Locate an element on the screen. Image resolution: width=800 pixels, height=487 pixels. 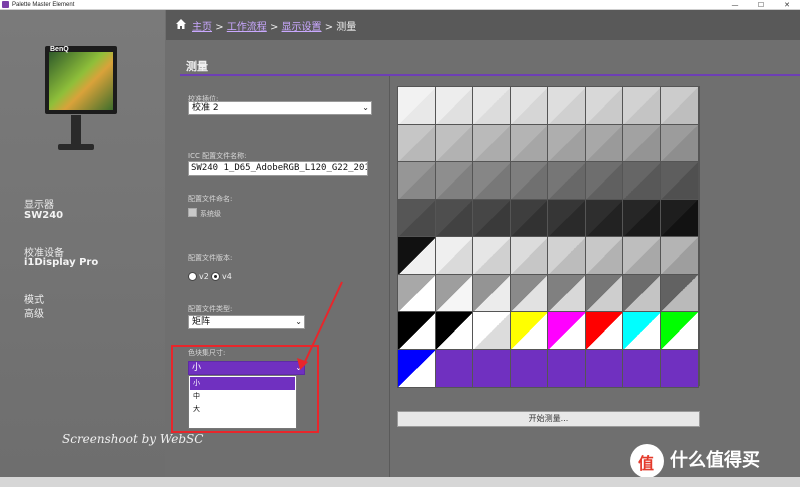
profile-name-label: 配置文件命名: is located at coordinates (210, 199).